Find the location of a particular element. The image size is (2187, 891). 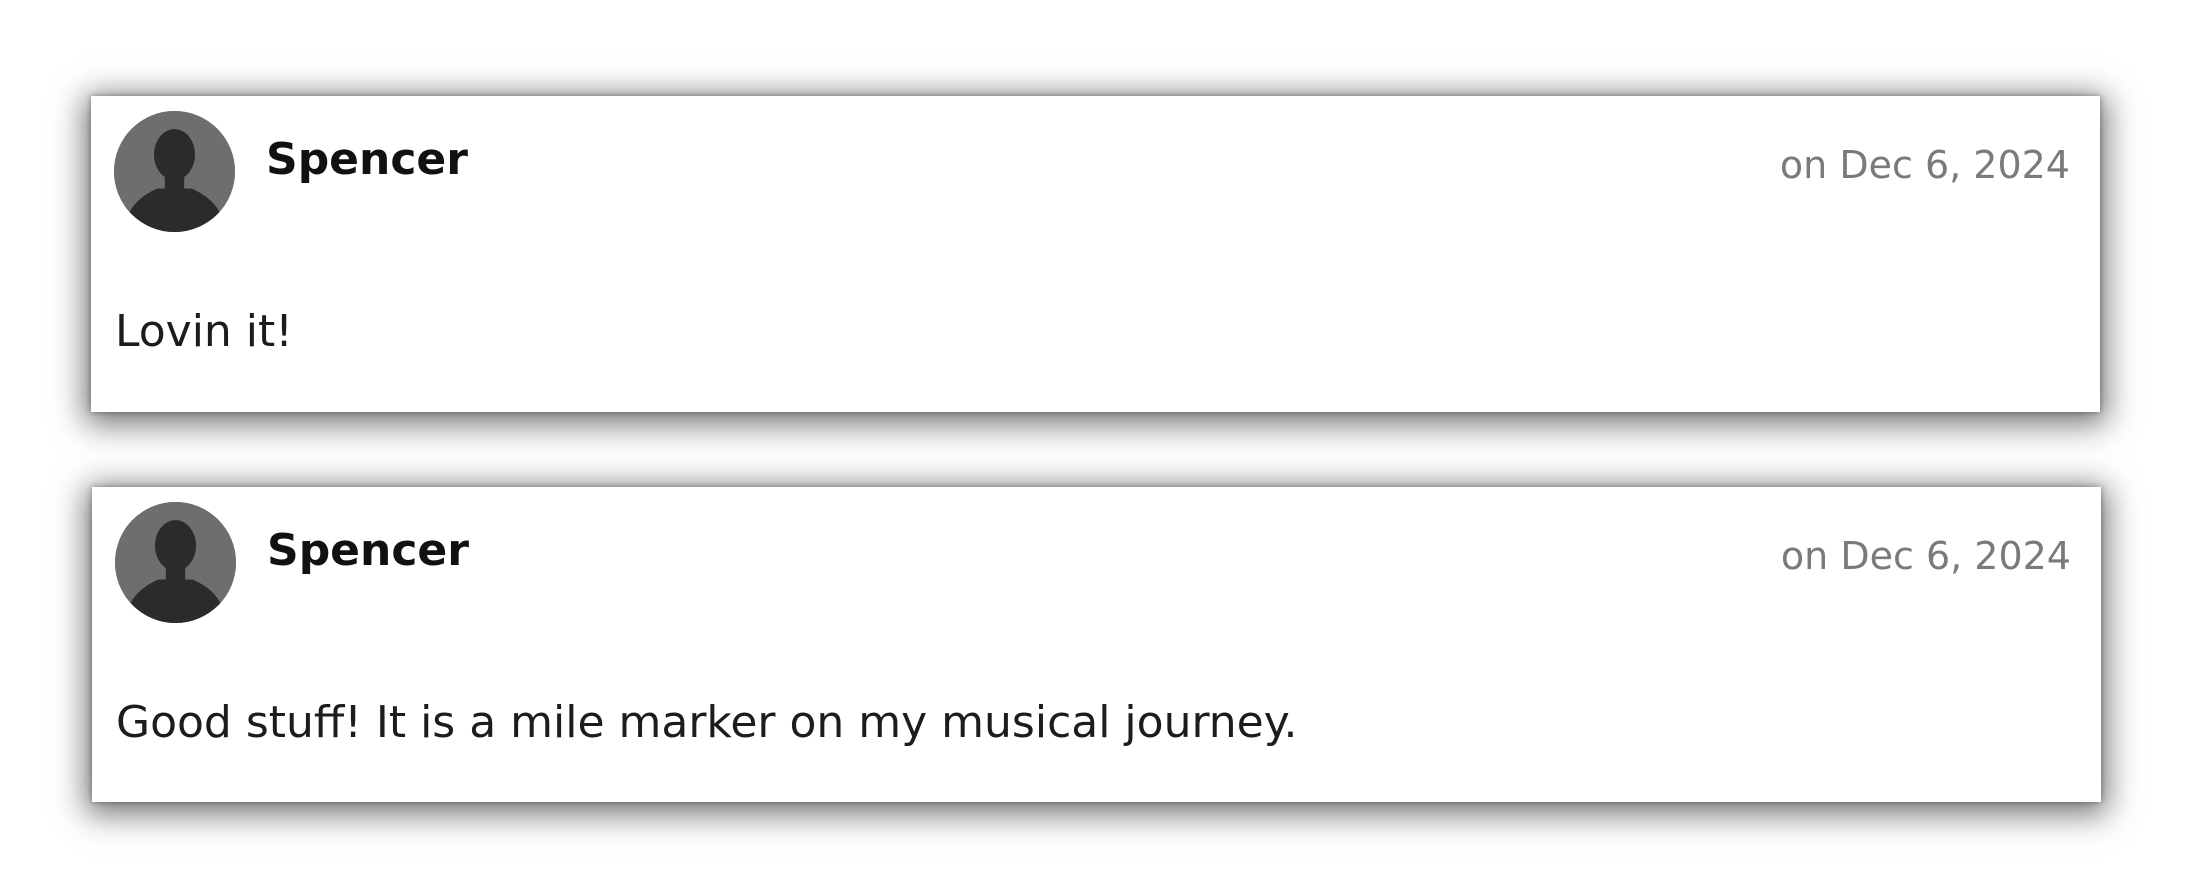

comment-text: Lovin it! is located at coordinates (204, 331).